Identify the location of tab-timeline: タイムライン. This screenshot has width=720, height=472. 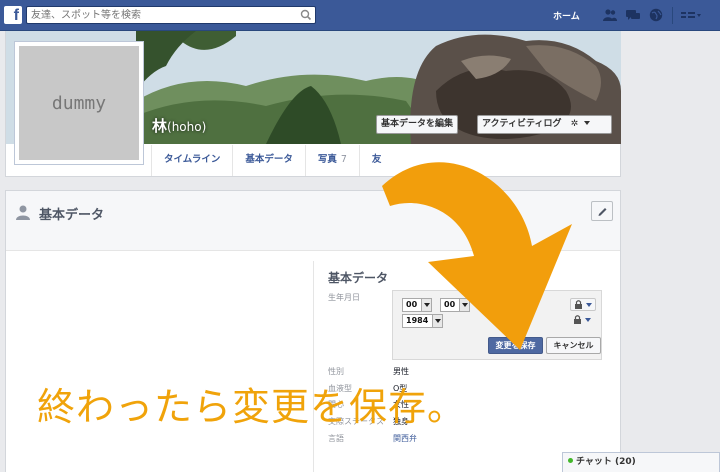
(191, 160).